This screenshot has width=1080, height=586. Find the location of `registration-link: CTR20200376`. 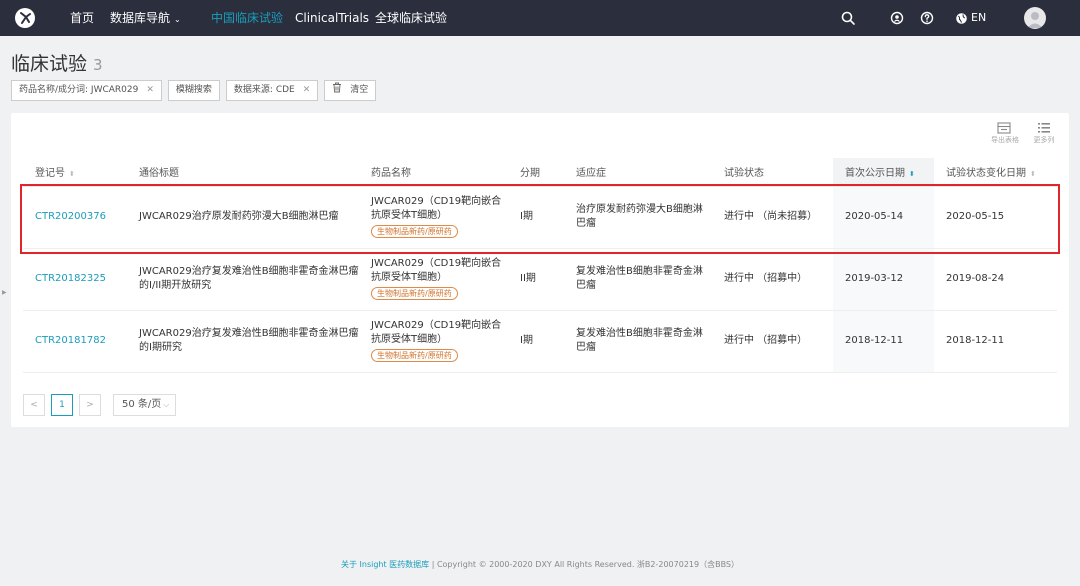

registration-link: CTR20200376 is located at coordinates (70, 216).